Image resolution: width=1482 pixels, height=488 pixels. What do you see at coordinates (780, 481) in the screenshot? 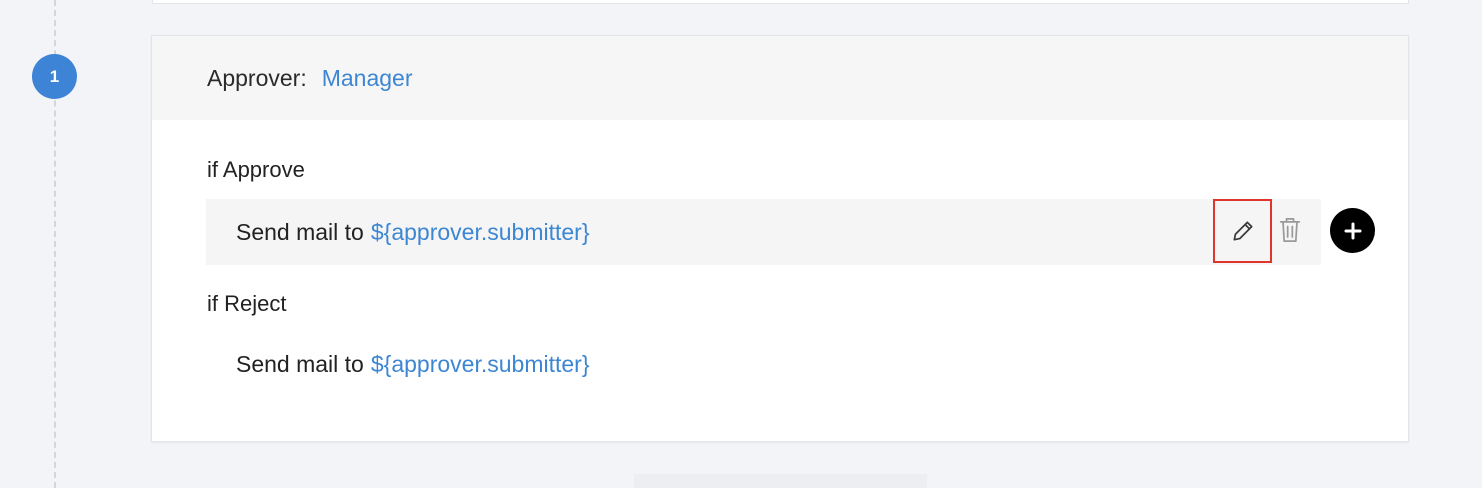
I see `next-element-stub` at bounding box center [780, 481].